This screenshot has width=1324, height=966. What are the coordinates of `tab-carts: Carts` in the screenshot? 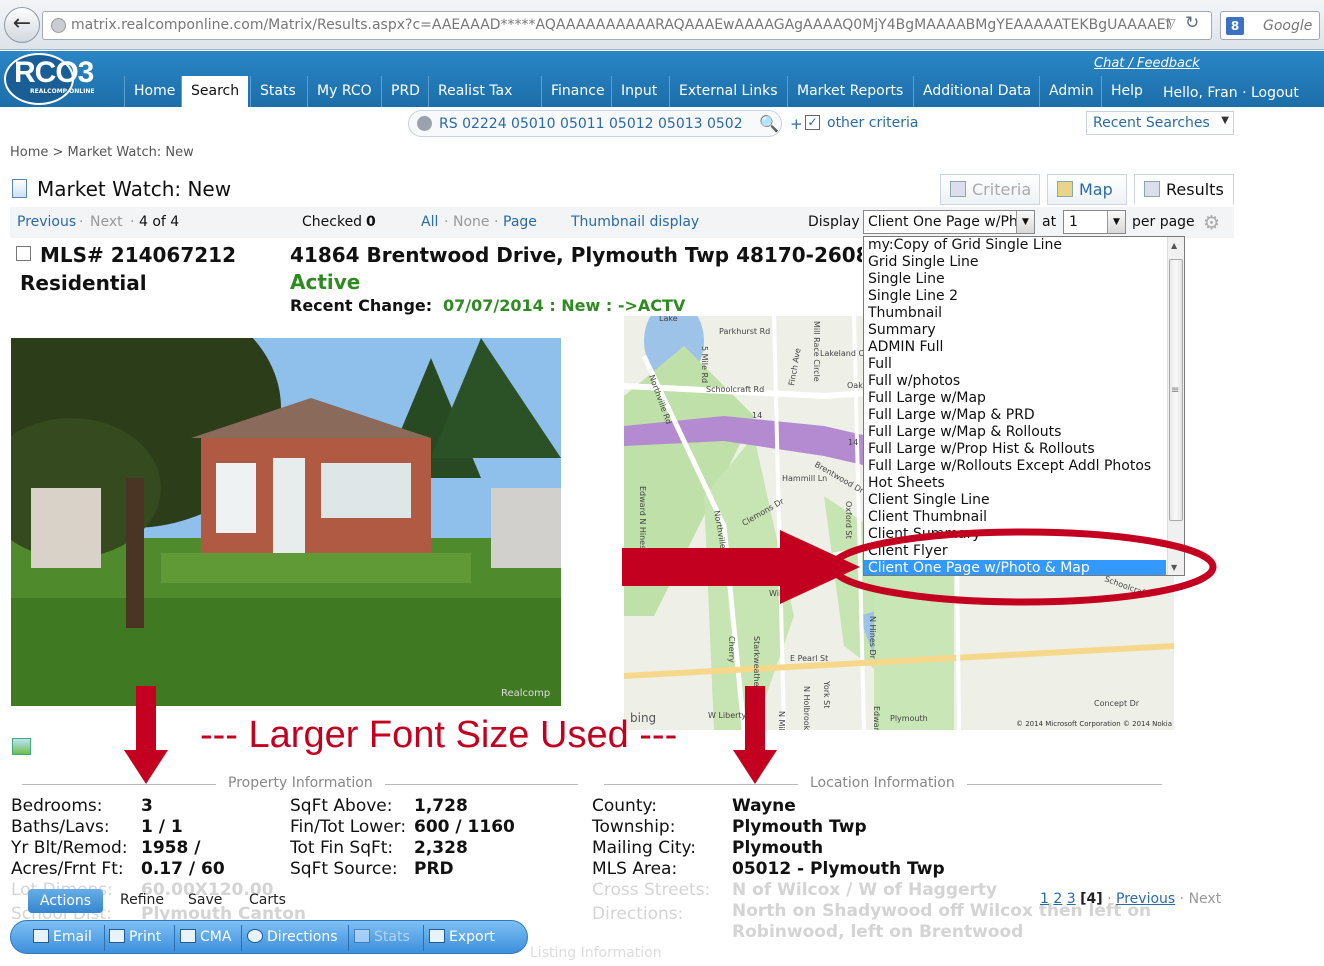 It's located at (267, 900).